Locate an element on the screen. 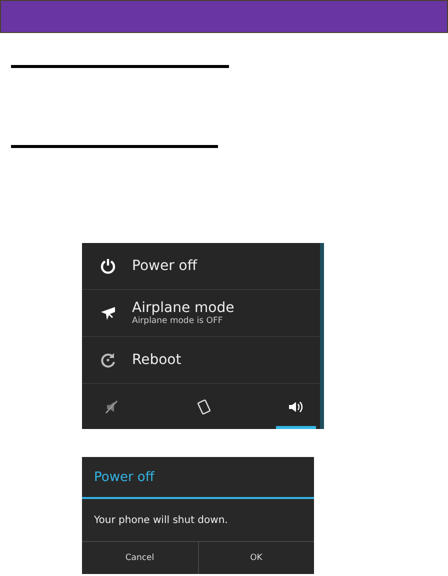 The image size is (448, 576). speaker-icon is located at coordinates (296, 407).